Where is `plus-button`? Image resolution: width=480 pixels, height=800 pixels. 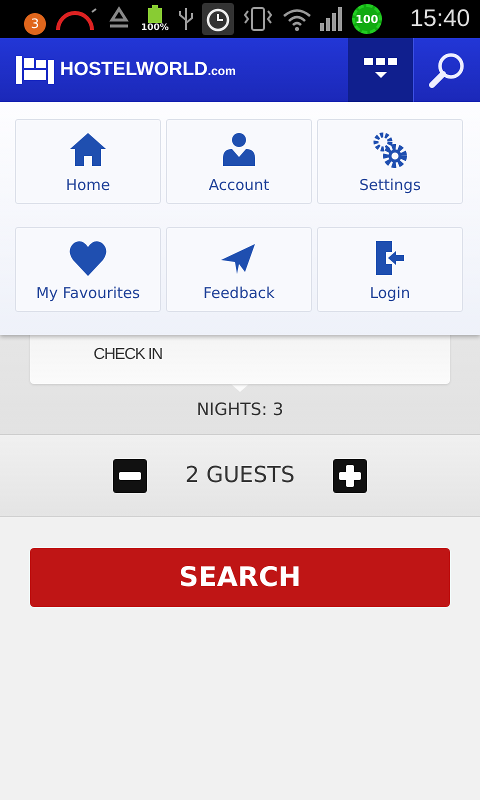
plus-button is located at coordinates (349, 475).